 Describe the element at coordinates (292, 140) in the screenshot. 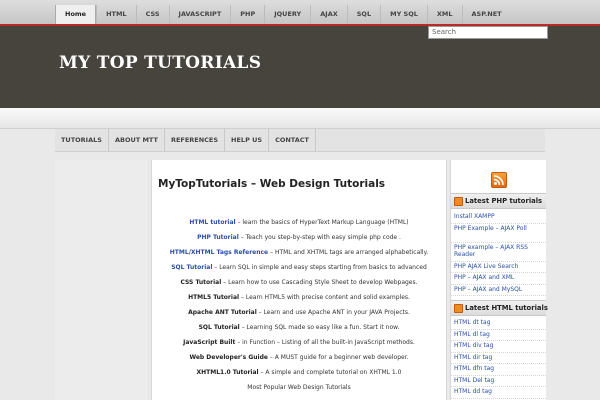

I see `main-nav-contact: CONTACT` at that location.